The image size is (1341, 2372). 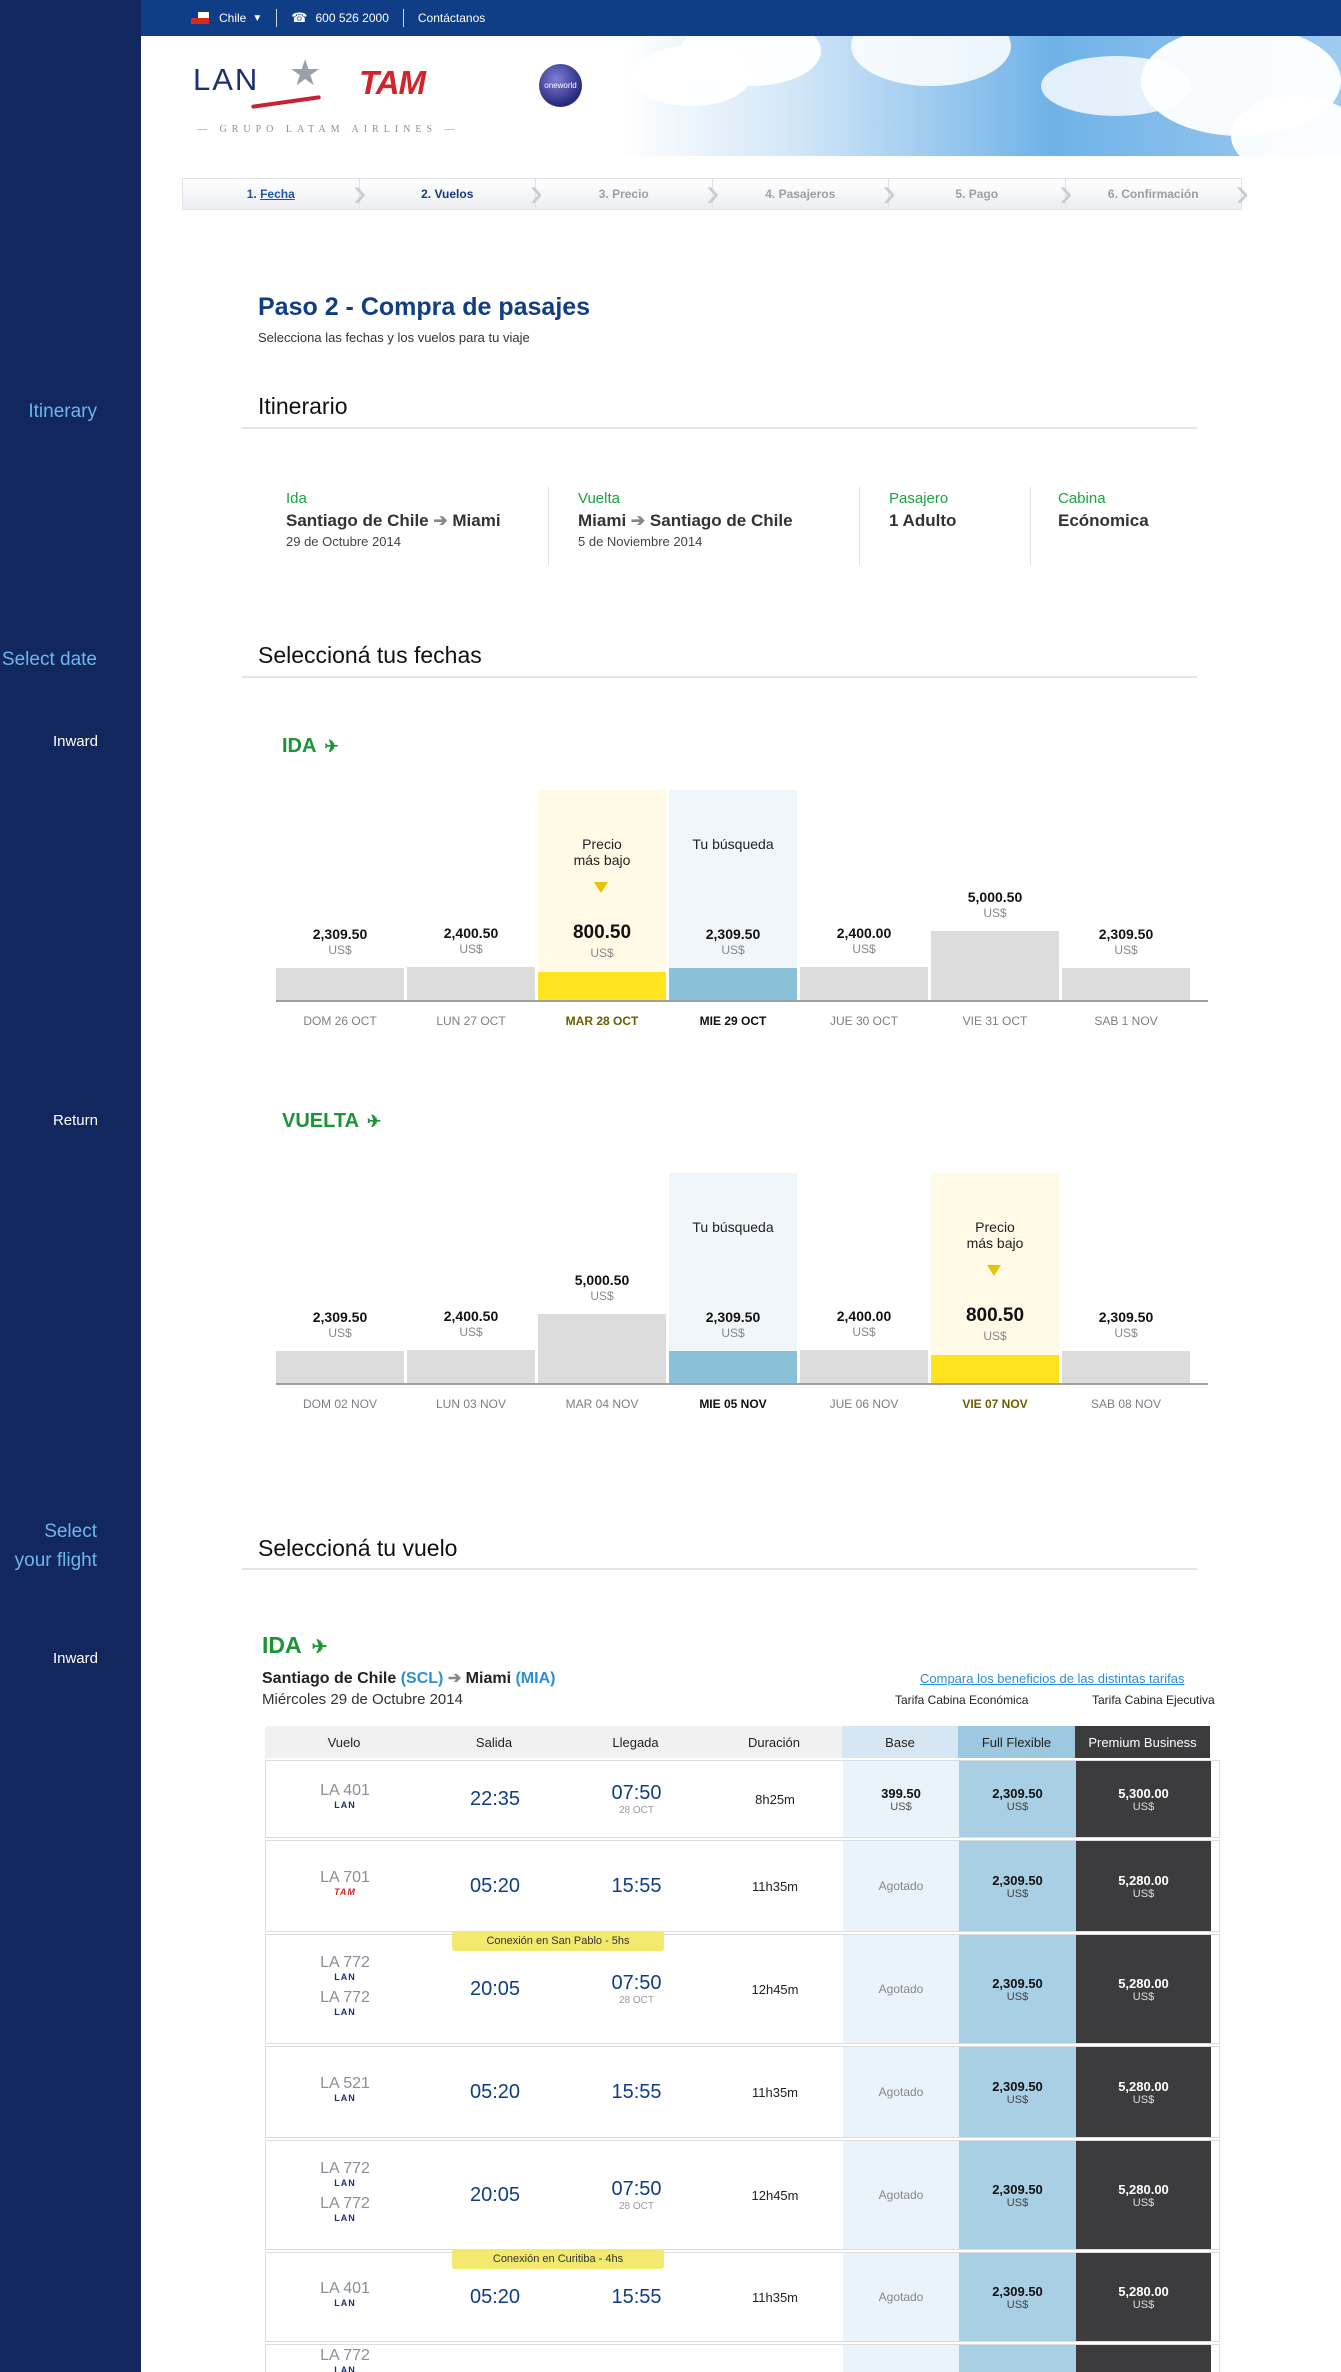 What do you see at coordinates (1143, 2358) in the screenshot?
I see `premium-fare-cell` at bounding box center [1143, 2358].